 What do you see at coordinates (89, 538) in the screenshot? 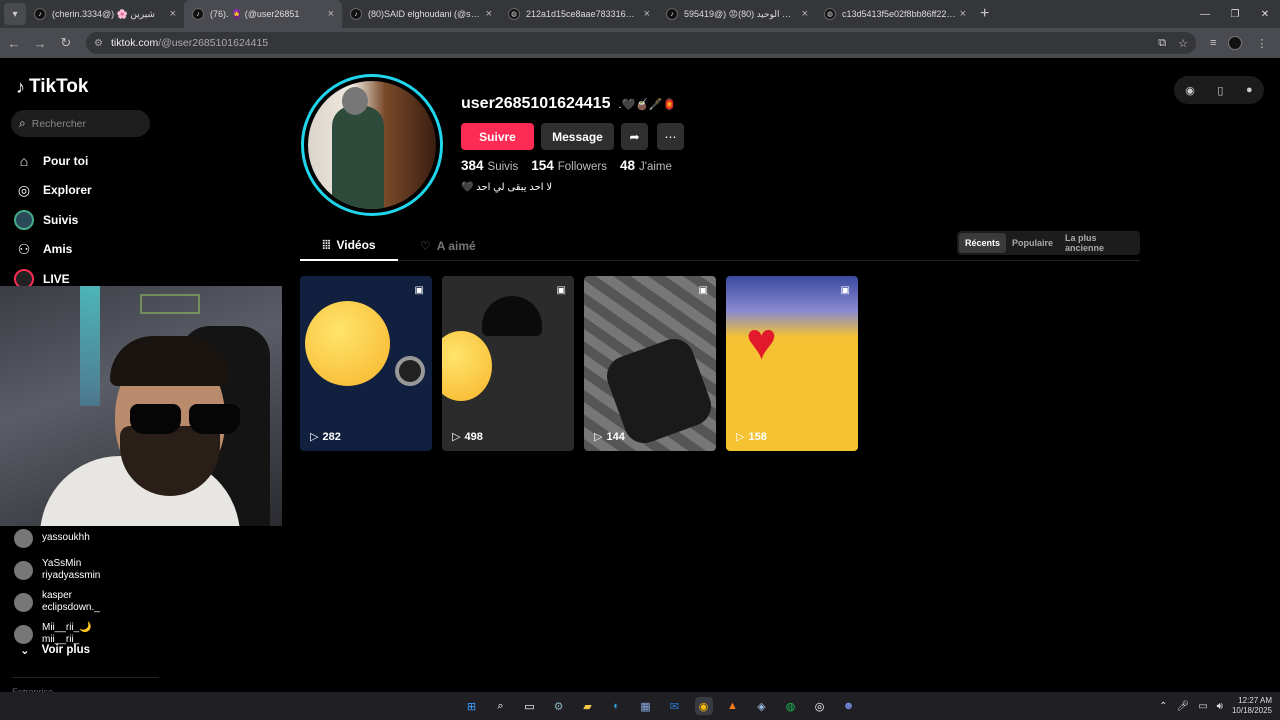
I see `list-item: yassoukhh` at bounding box center [89, 538].